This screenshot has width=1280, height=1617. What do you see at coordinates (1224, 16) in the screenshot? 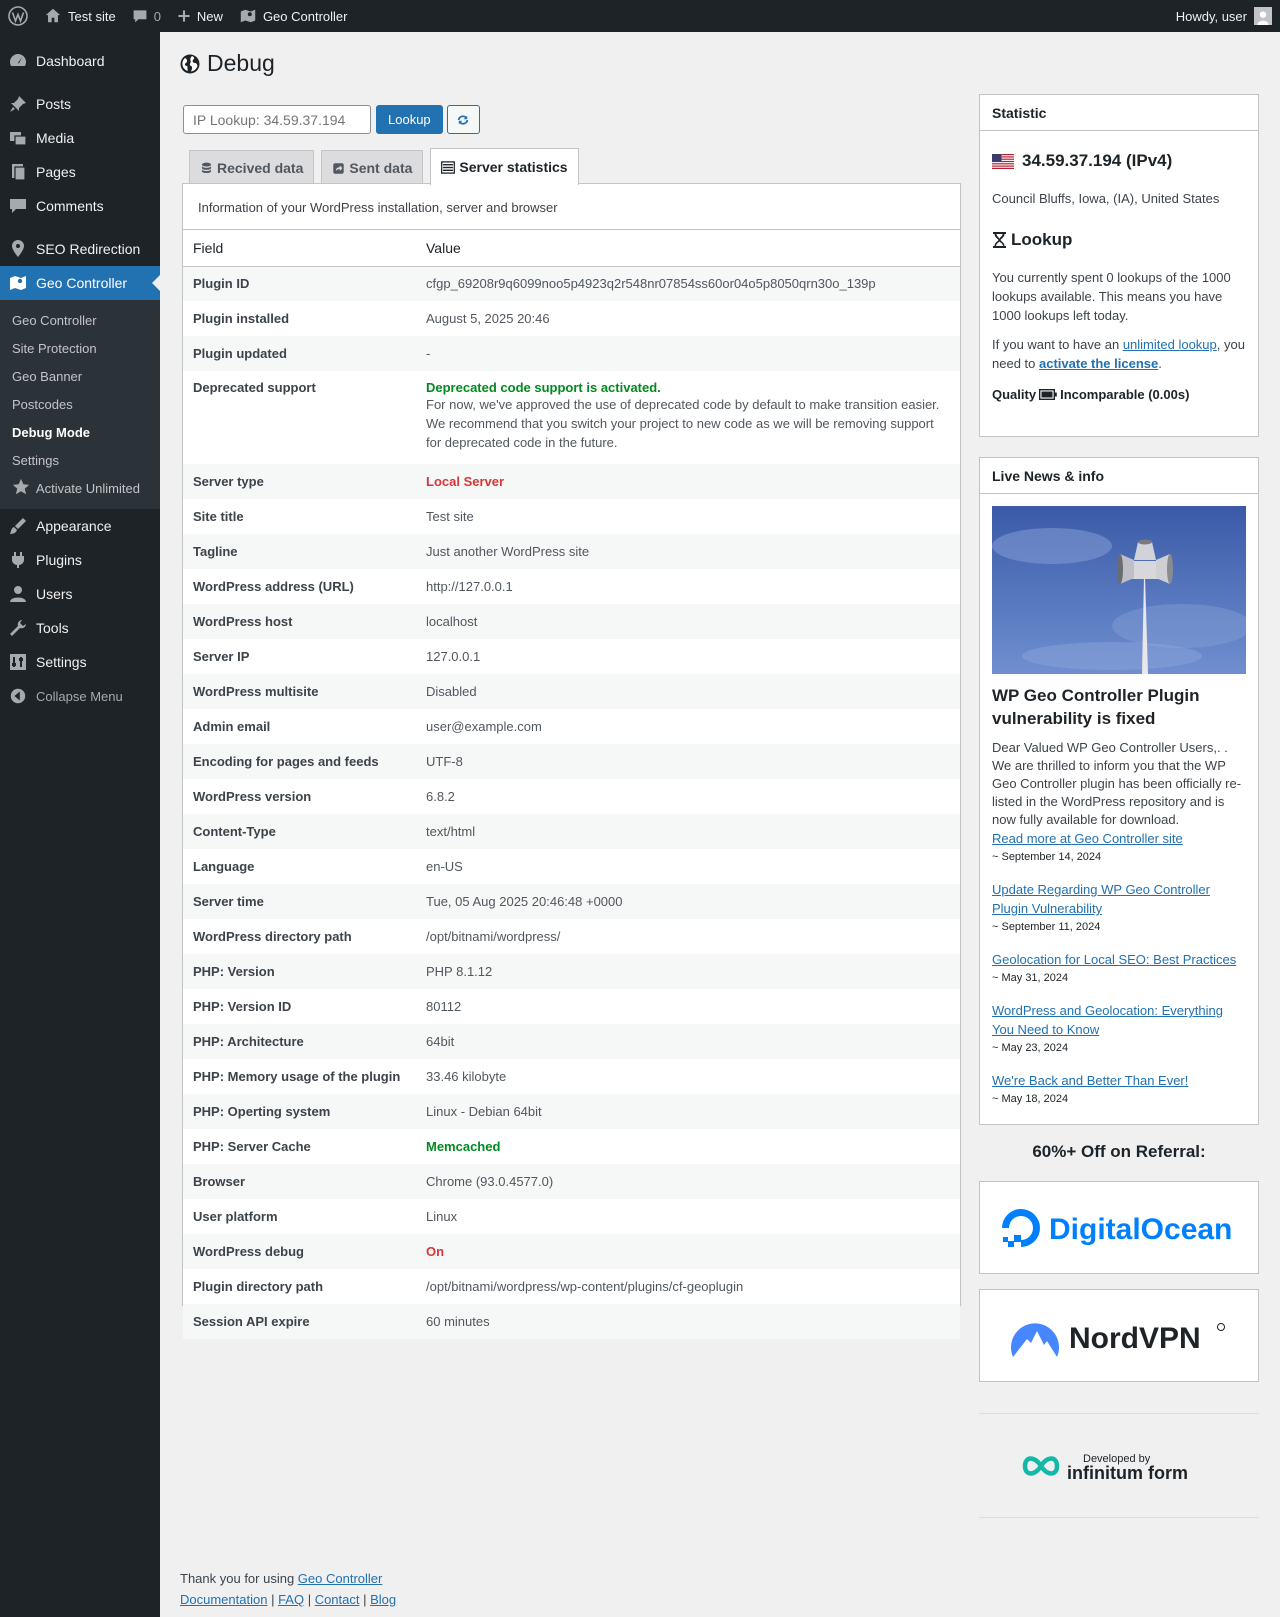
I see `my-account: Howdy, user` at bounding box center [1224, 16].